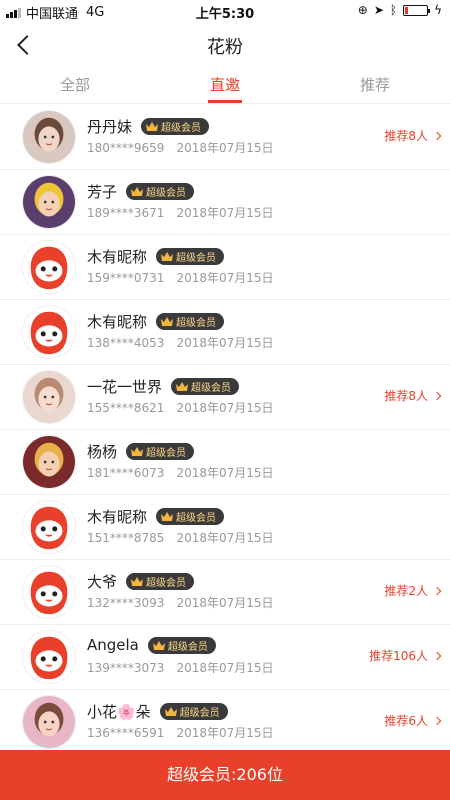  I want to click on member-phone: 181****6073, so click(126, 473).